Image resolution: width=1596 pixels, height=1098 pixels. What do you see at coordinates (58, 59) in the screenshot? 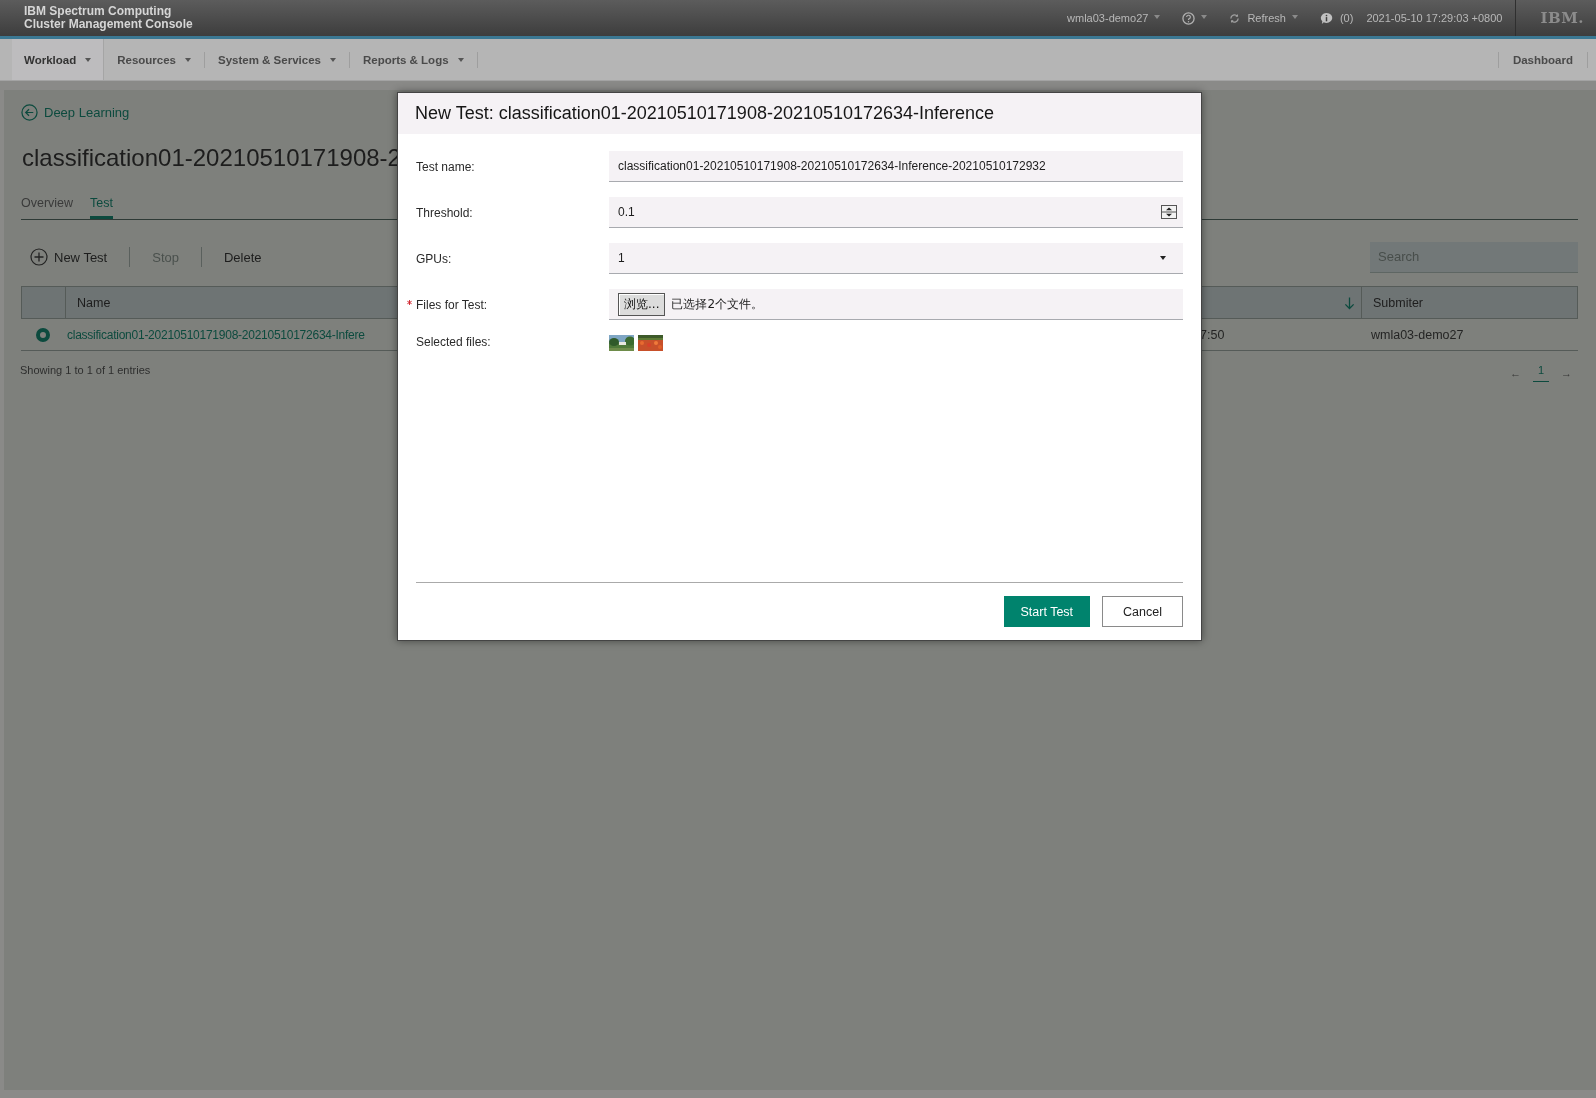
I see `nav-menu: Workload` at bounding box center [58, 59].